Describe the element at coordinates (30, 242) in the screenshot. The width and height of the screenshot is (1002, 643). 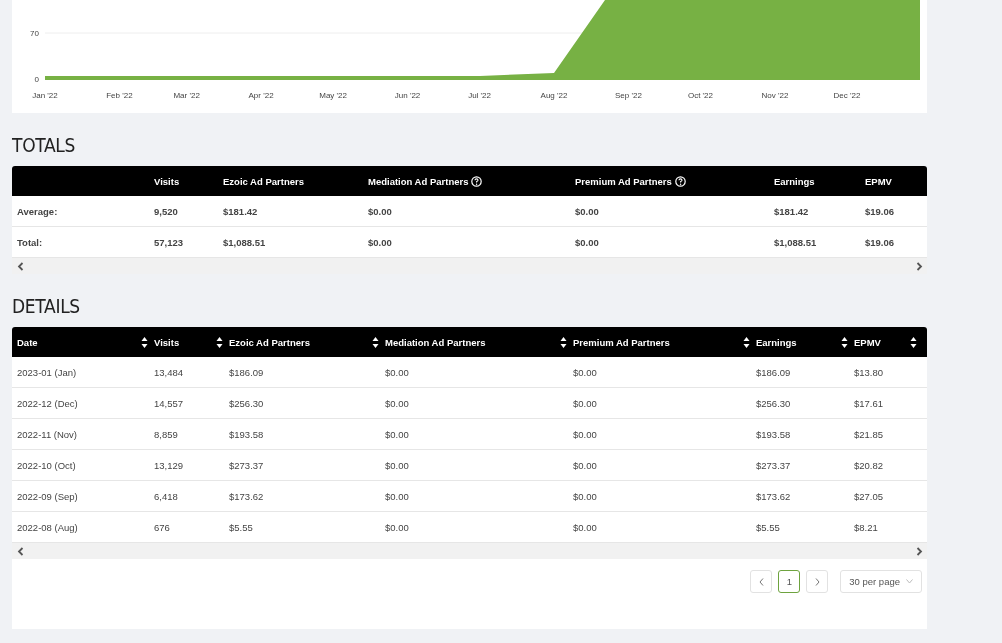
I see `table-cell-text: Total:` at that location.